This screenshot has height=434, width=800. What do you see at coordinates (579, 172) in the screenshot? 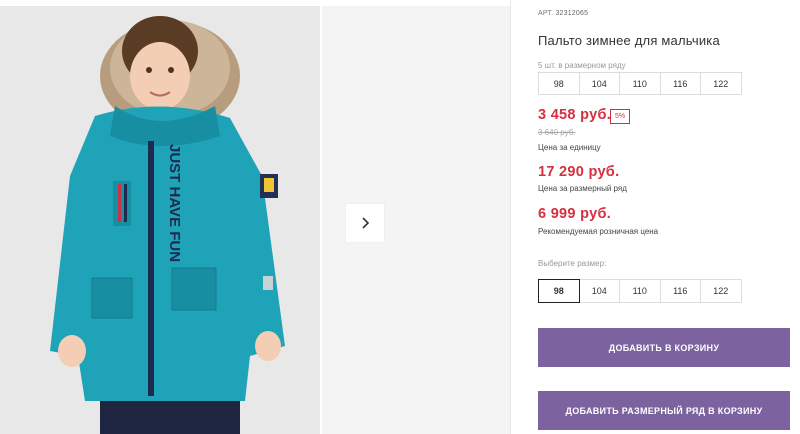
I see `pack-price: 17 290 руб.` at bounding box center [579, 172].